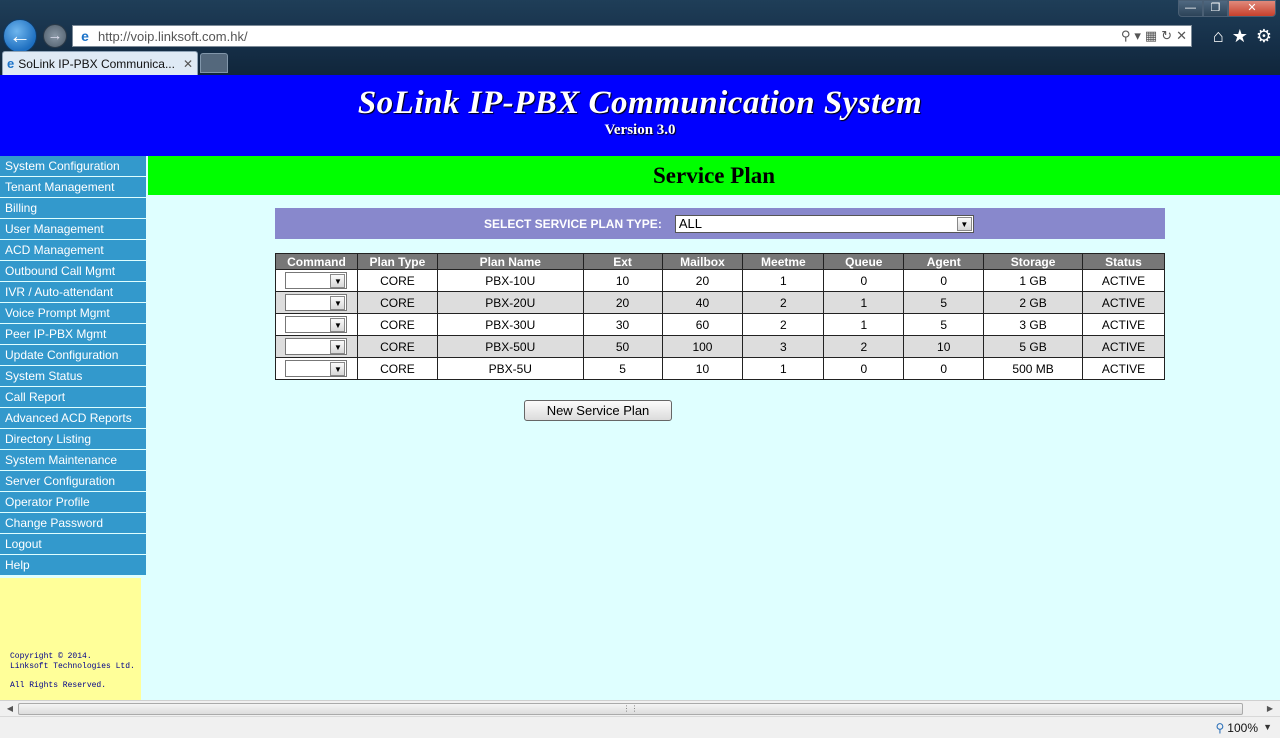 The height and width of the screenshot is (738, 1280). I want to click on cell-mailbox: 40, so click(702, 302).